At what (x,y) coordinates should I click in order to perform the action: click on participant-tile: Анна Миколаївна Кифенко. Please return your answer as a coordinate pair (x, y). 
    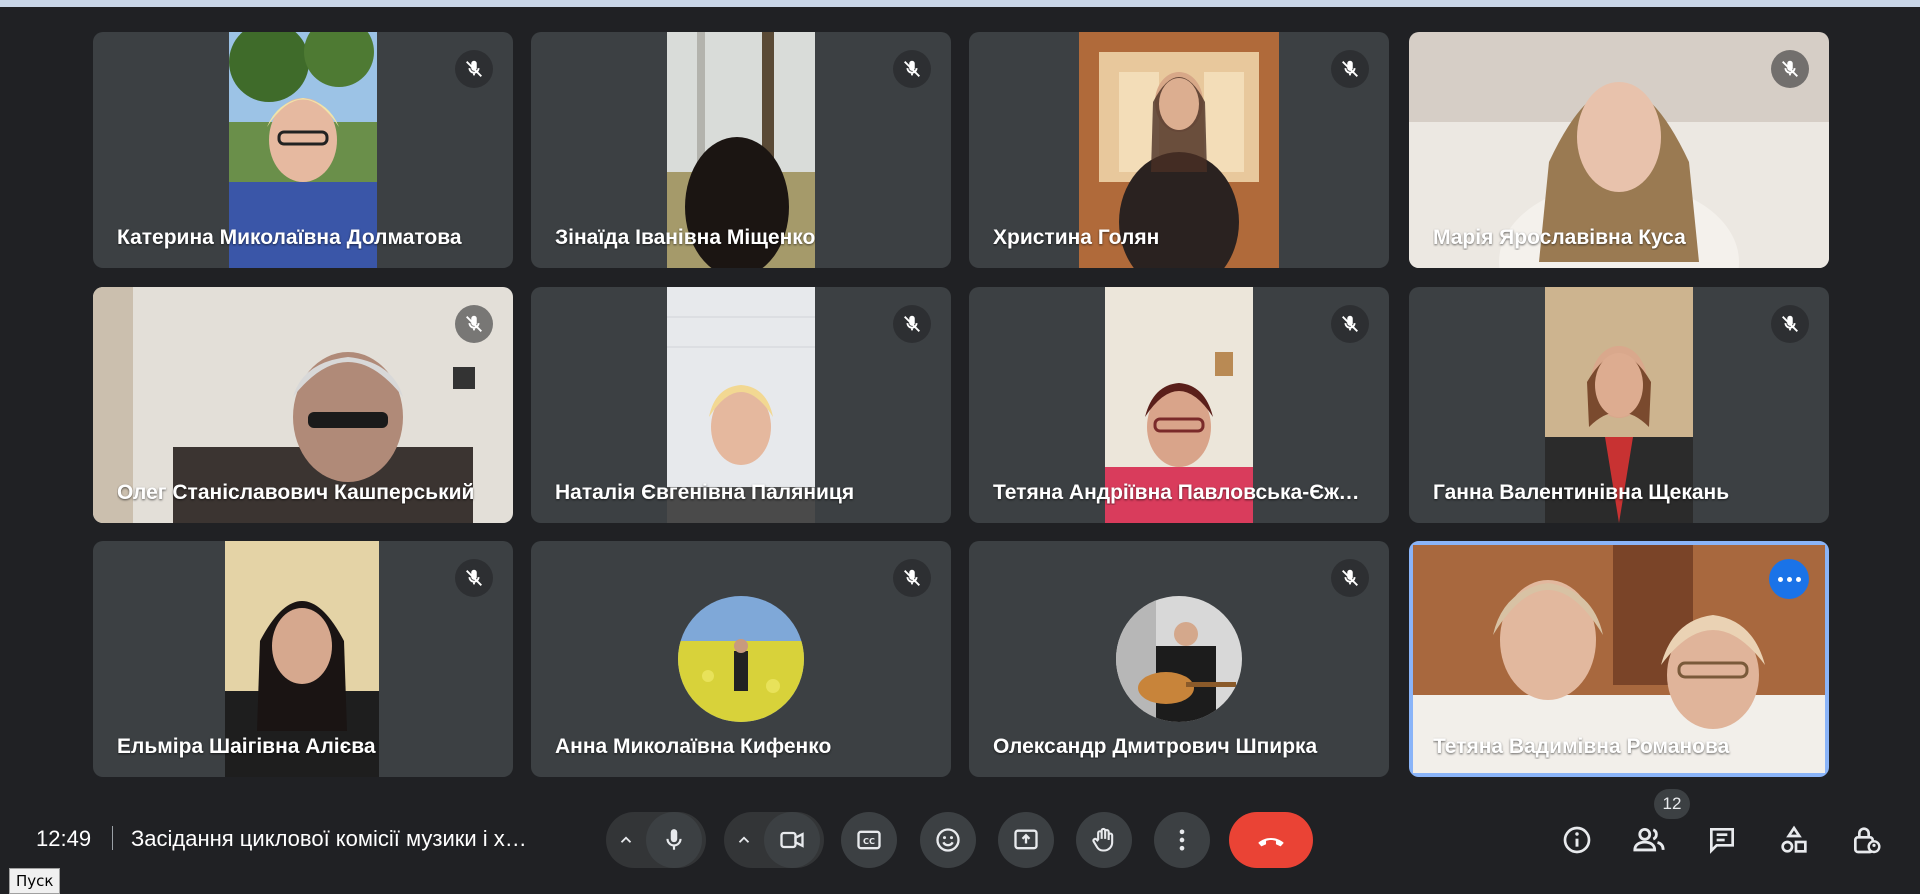
    Looking at the image, I should click on (741, 659).